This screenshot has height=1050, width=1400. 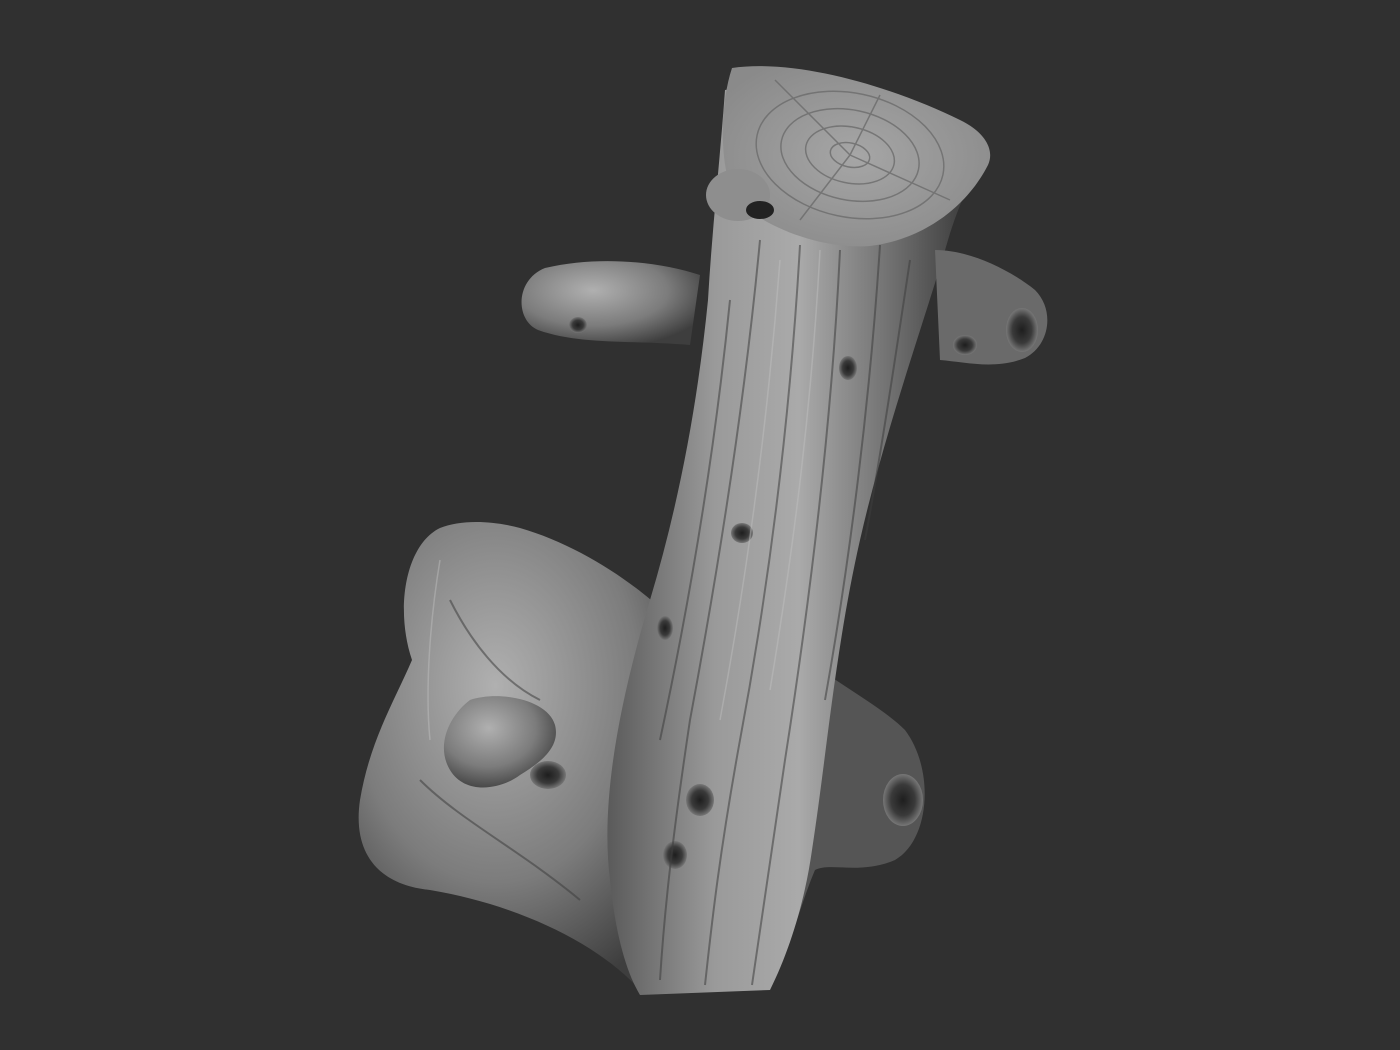 What do you see at coordinates (760, 210) in the screenshot?
I see `knot-top-left-hole` at bounding box center [760, 210].